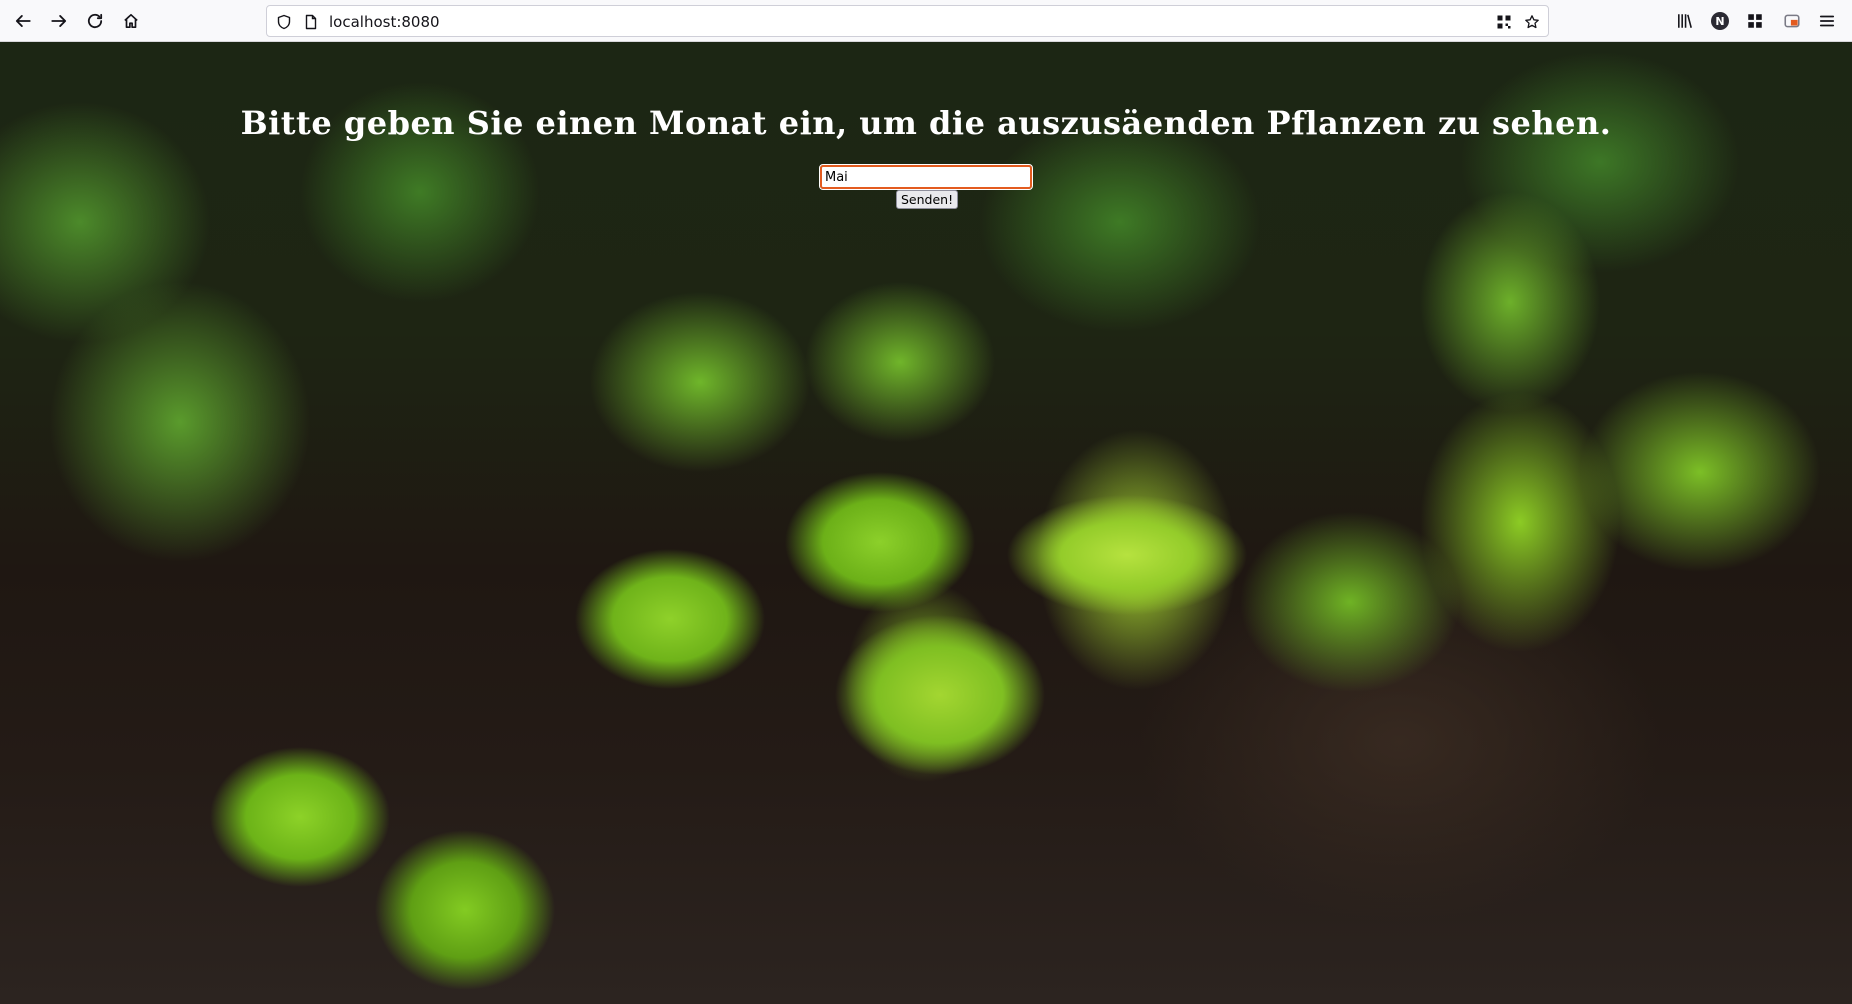  I want to click on url-text: localhost:8080, so click(384, 22).